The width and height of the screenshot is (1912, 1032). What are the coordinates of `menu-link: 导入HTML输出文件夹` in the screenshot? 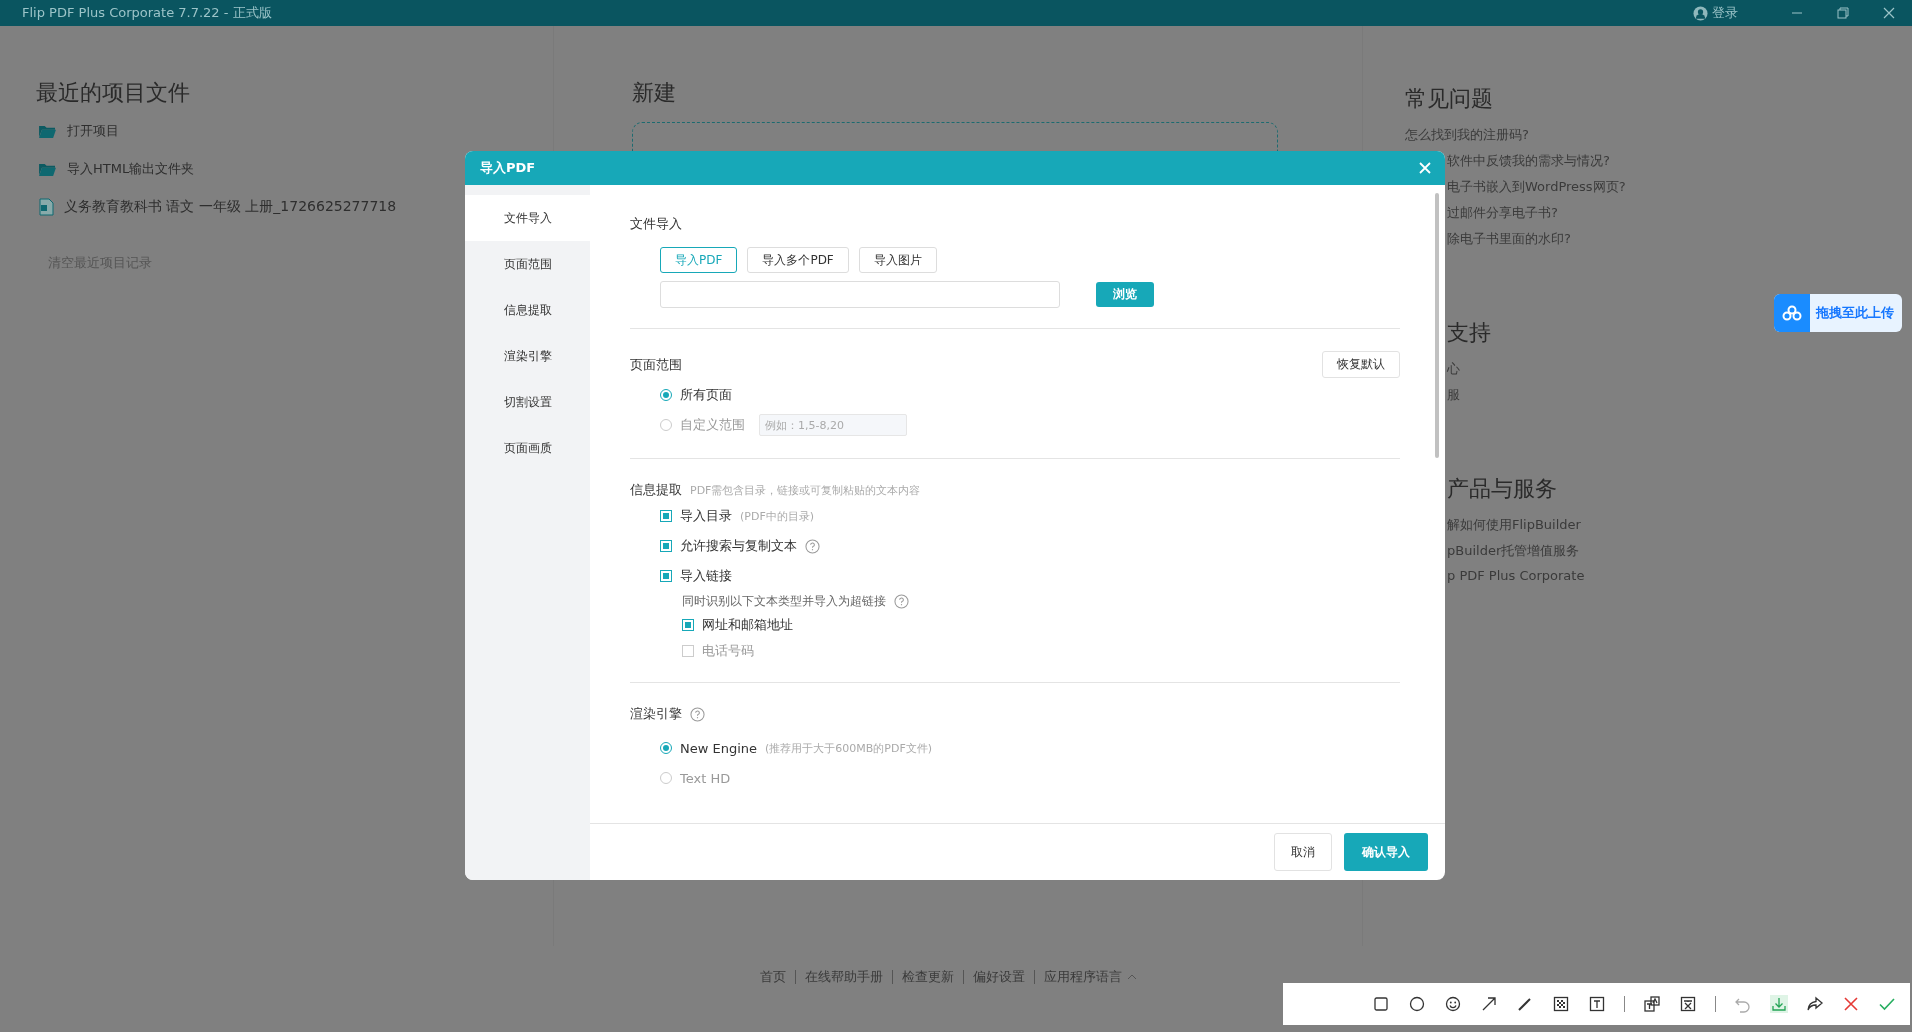 It's located at (131, 169).